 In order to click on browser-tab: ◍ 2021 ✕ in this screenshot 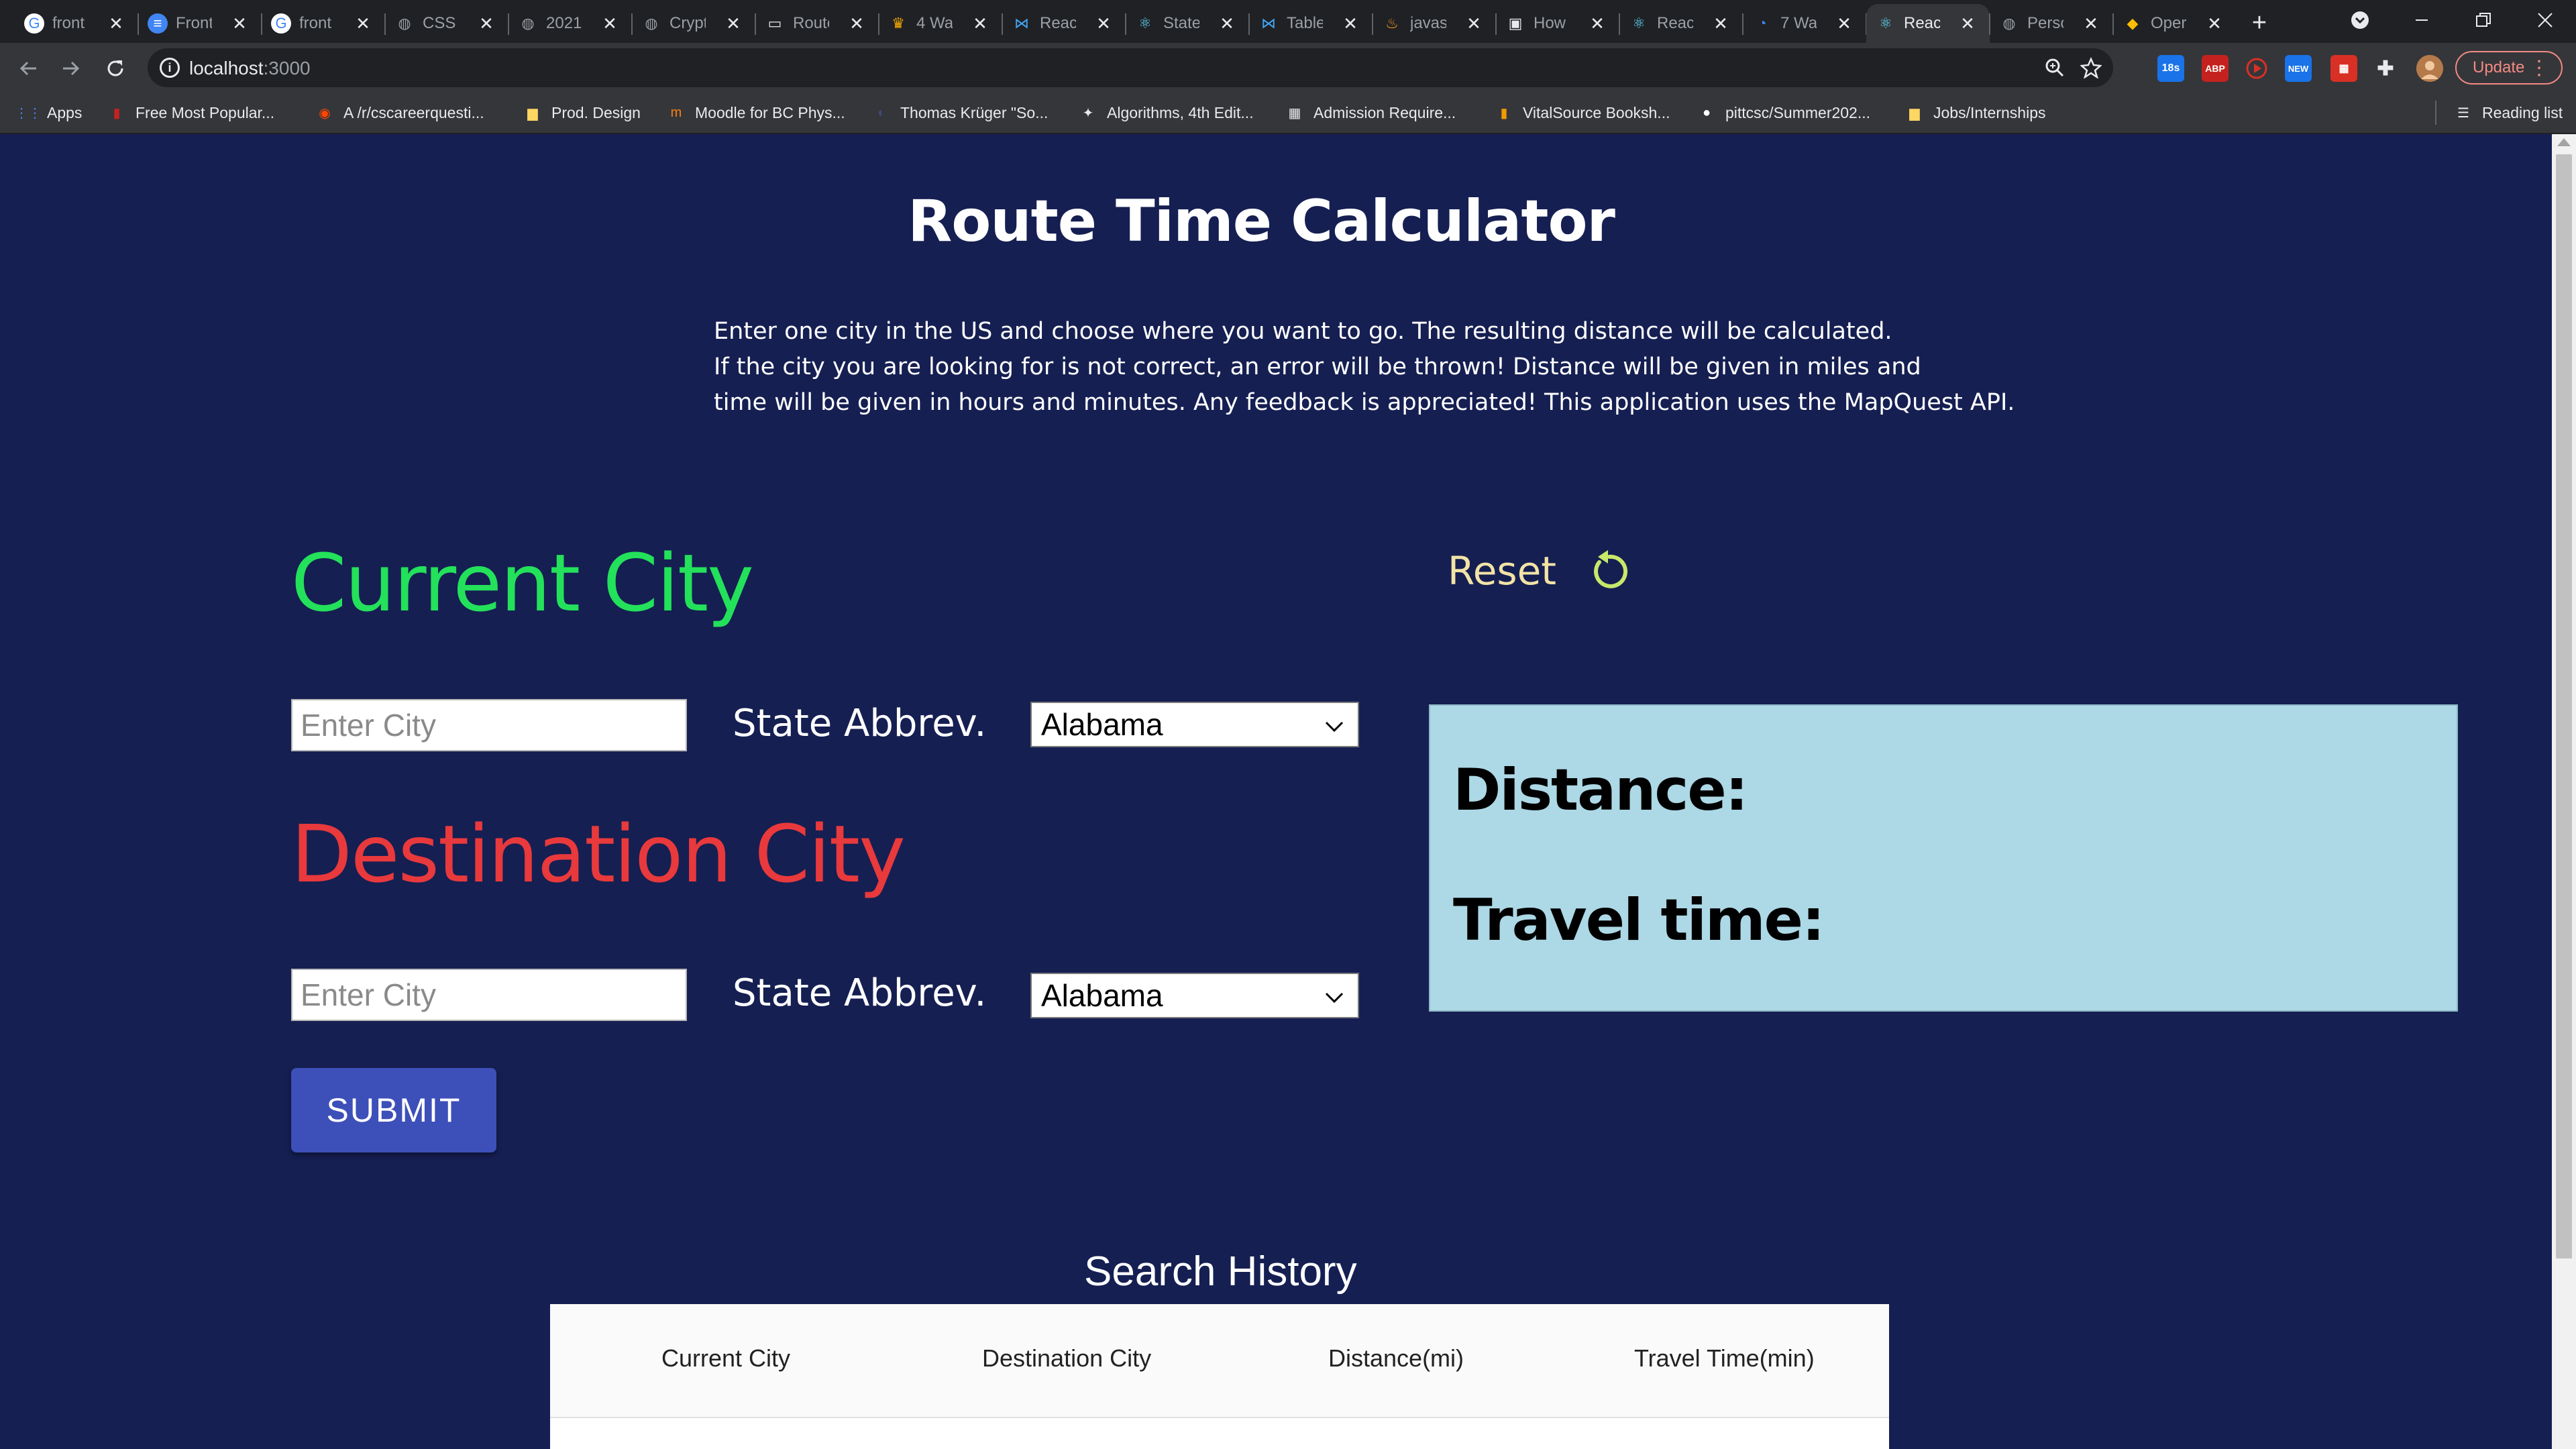, I will do `click(570, 23)`.